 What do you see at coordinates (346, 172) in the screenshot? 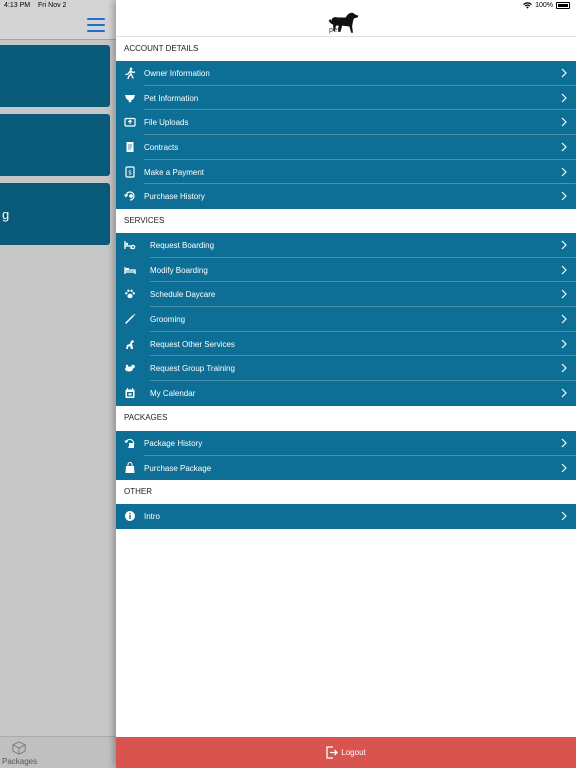
I see `menu-item-make-a-payment: $ Make a Payment` at bounding box center [346, 172].